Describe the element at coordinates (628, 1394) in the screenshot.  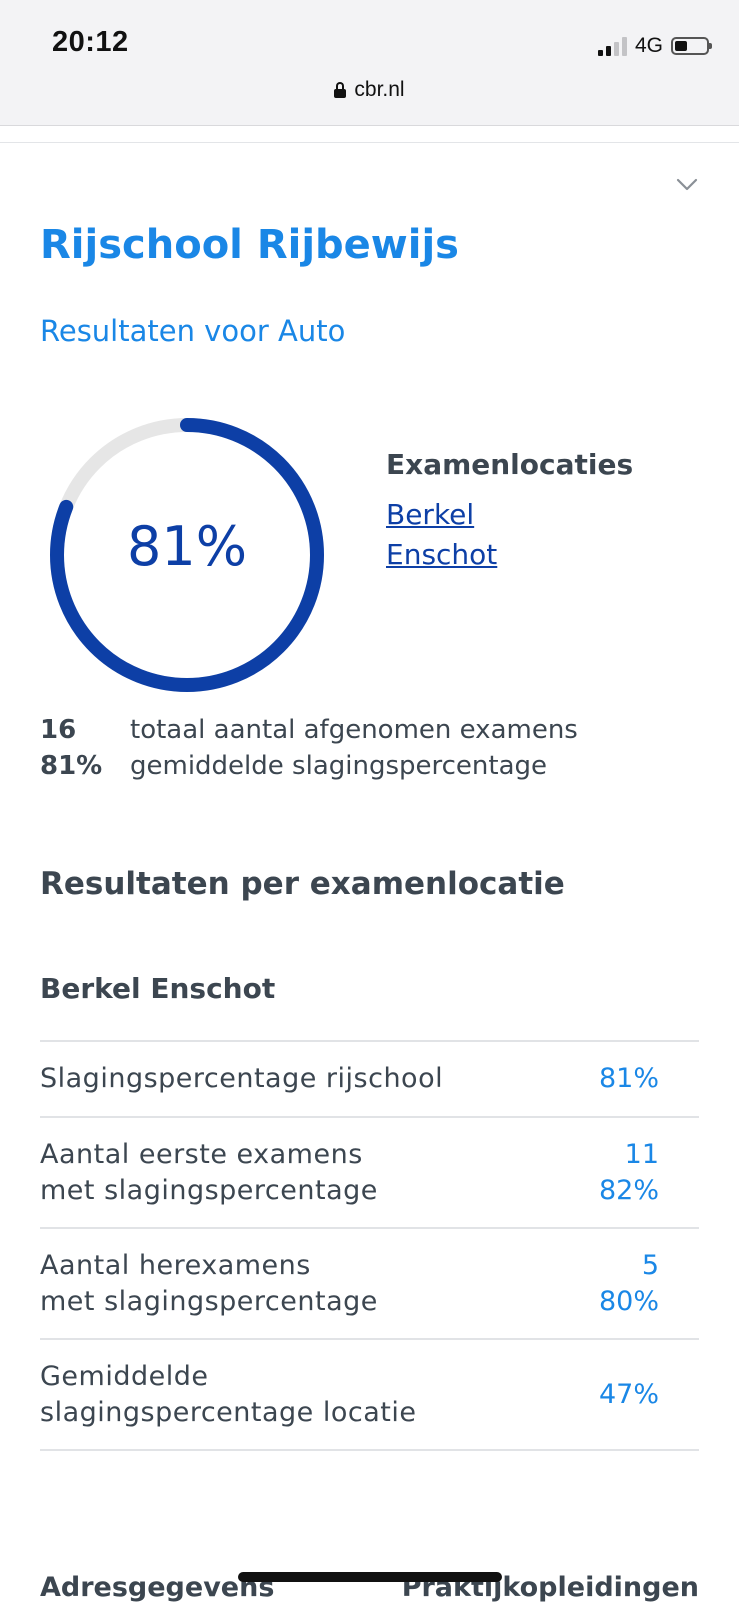
I see `result-value: 47%` at that location.